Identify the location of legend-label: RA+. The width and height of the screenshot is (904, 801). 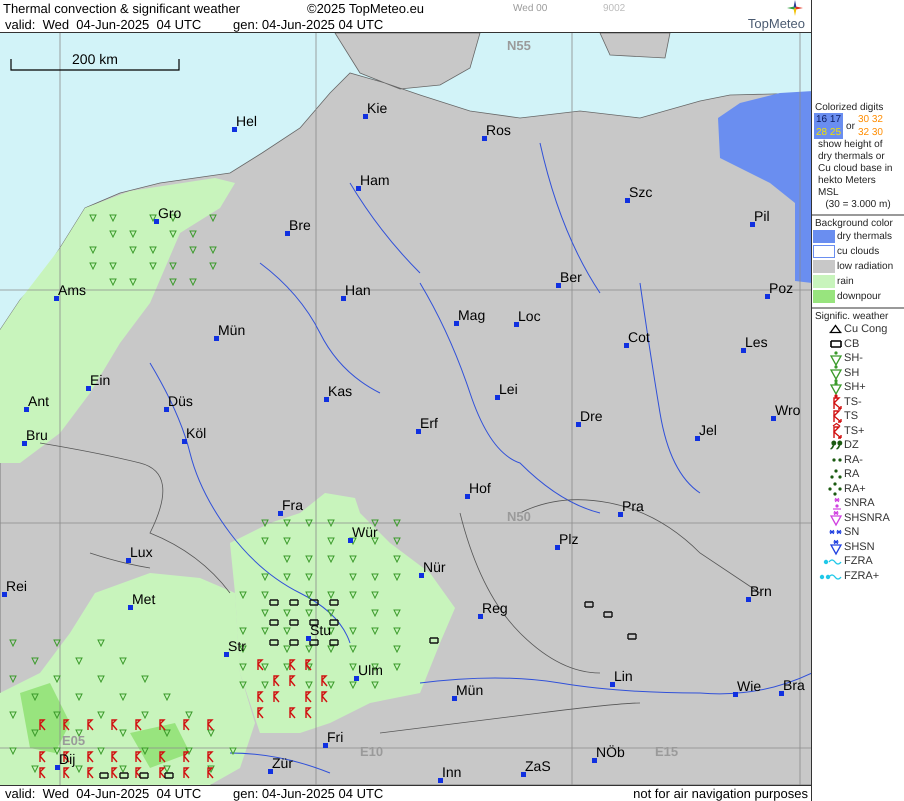
(855, 488).